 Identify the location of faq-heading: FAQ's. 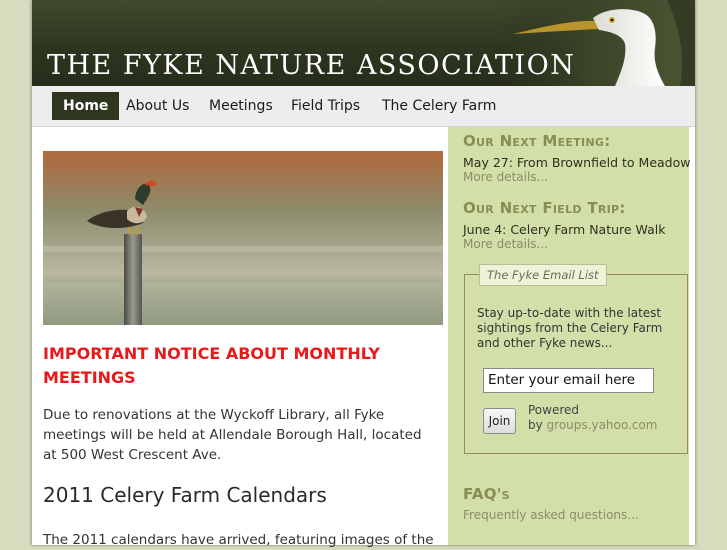
(486, 494).